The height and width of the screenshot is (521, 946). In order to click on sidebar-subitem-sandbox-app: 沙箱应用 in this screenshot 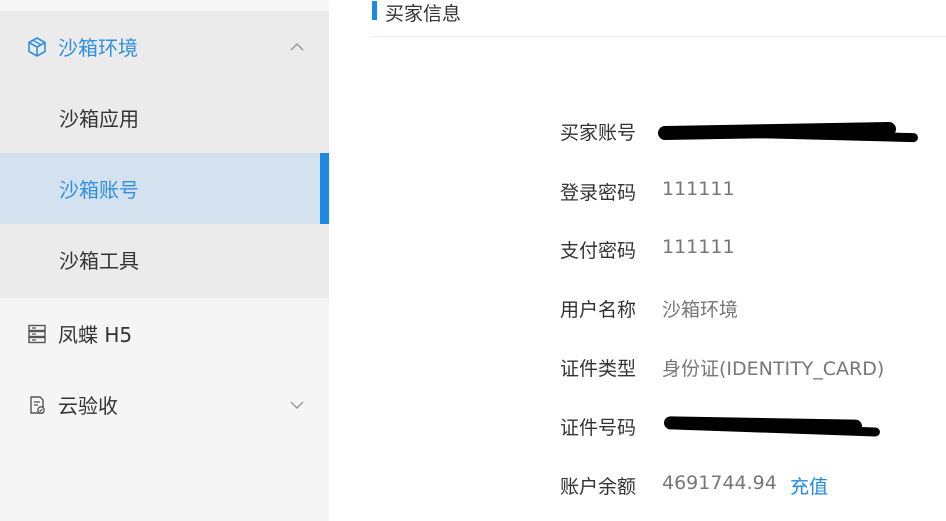, I will do `click(164, 117)`.